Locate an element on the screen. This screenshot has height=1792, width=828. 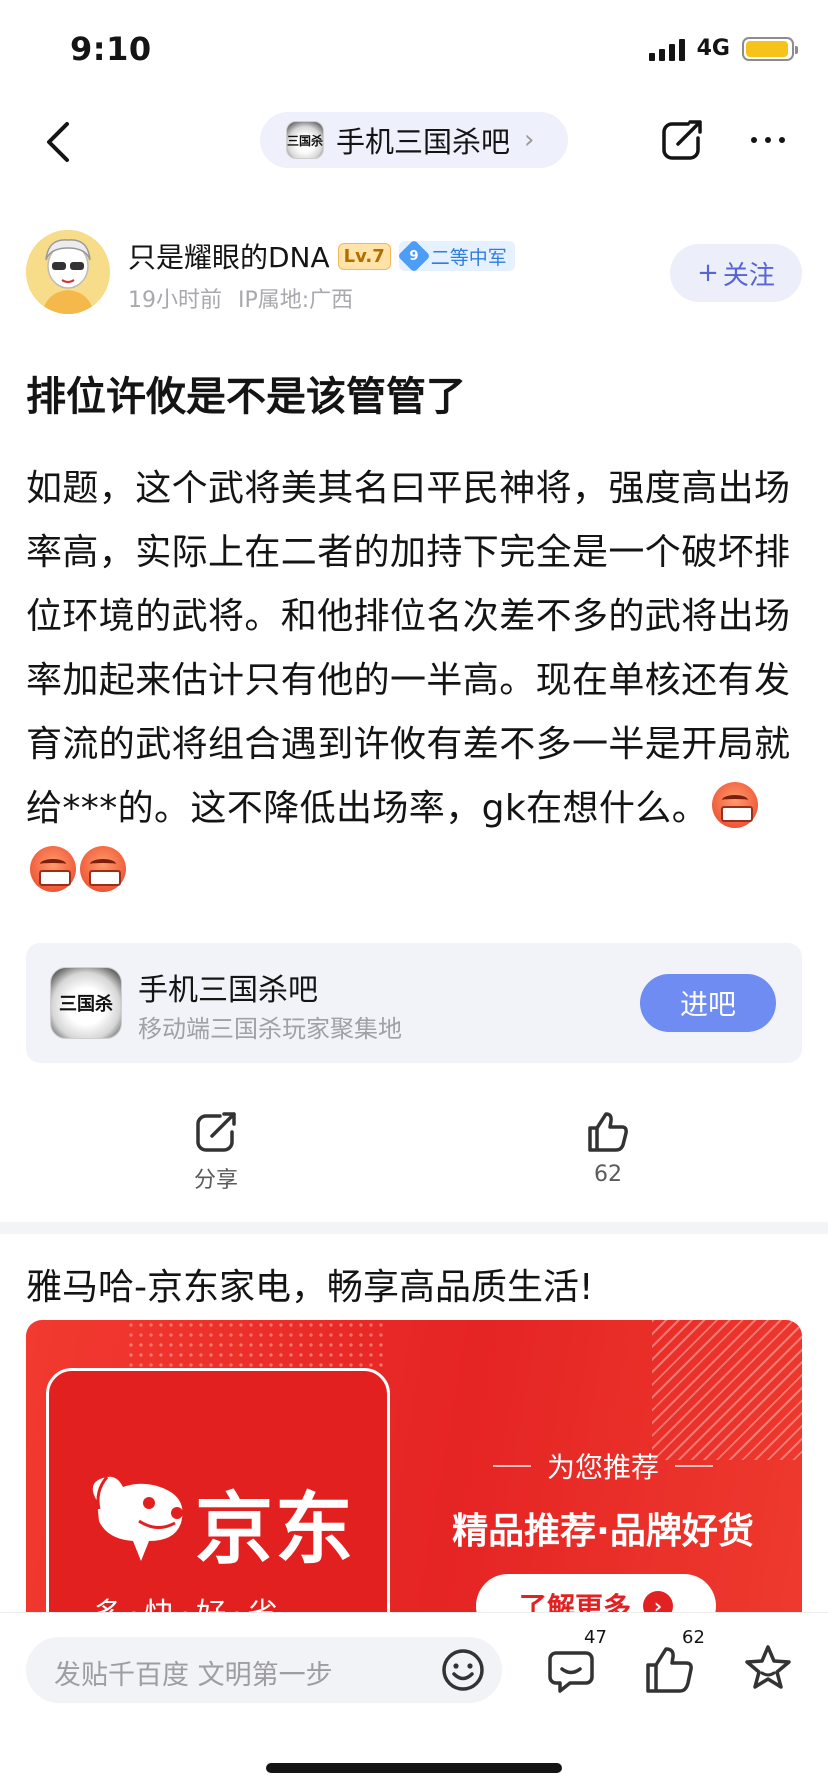
rank-number-icon: 9 is located at coordinates (414, 256).